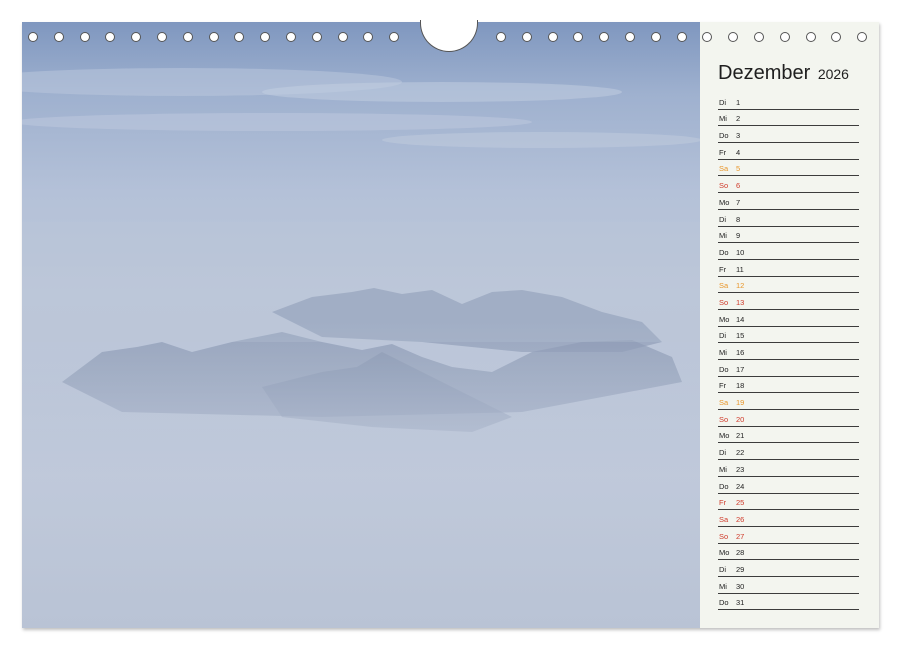 The width and height of the screenshot is (899, 648). What do you see at coordinates (738, 136) in the screenshot?
I see `day-number: 3` at bounding box center [738, 136].